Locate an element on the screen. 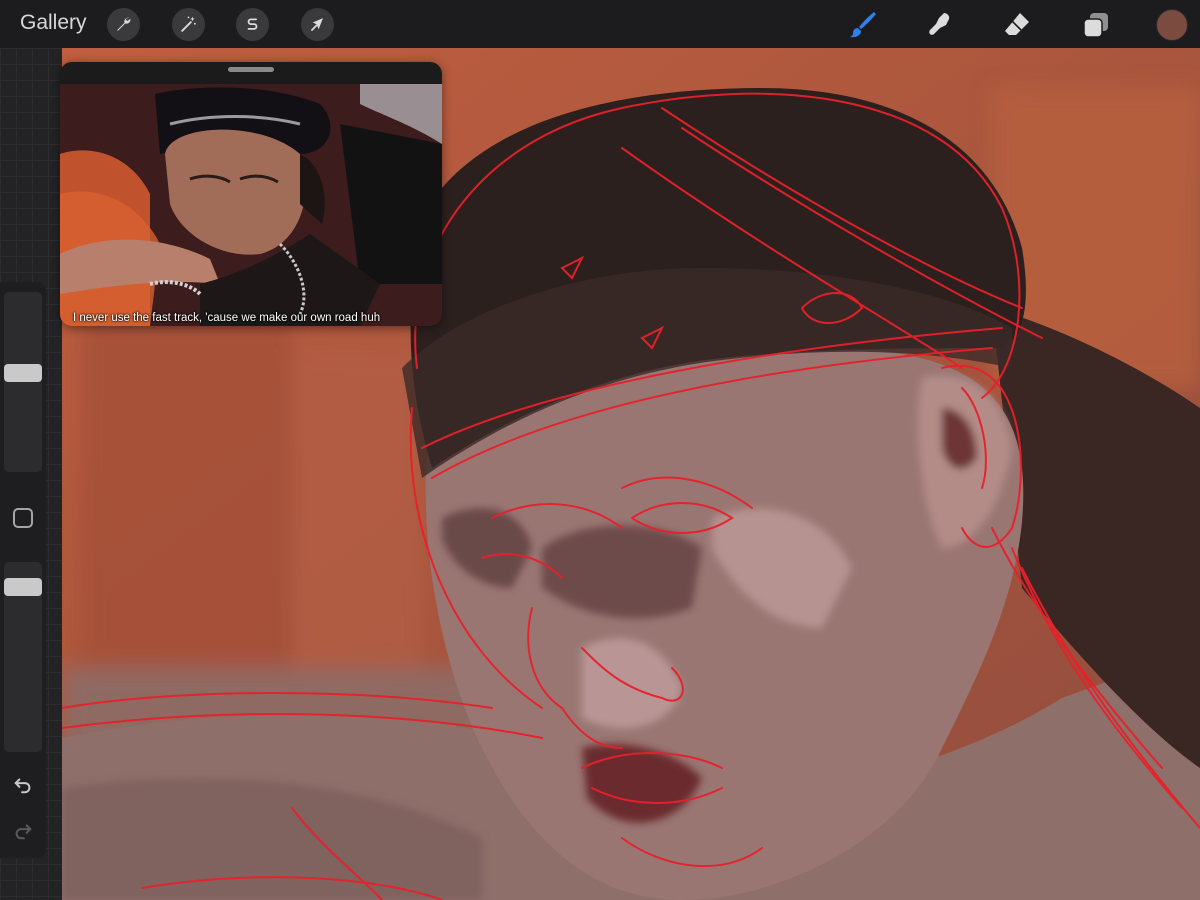 The height and width of the screenshot is (900, 1200). adjustments-button is located at coordinates (188, 24).